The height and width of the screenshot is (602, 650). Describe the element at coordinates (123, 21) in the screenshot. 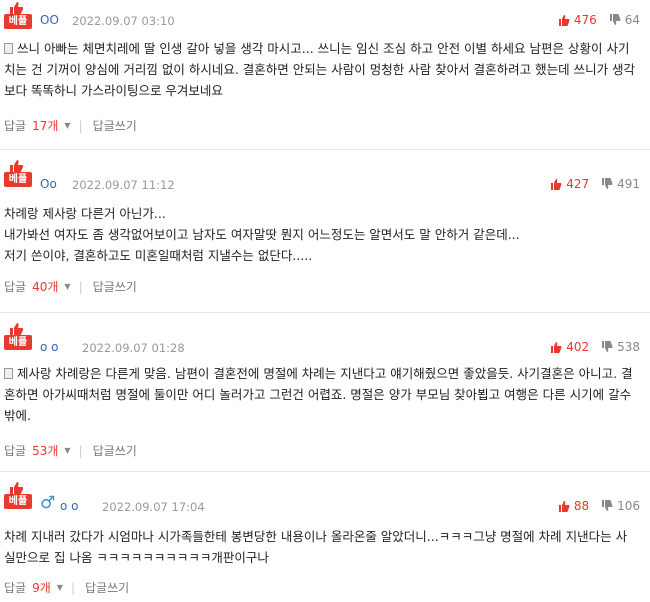

I see `comment-date: 2022.09.07 03:10` at that location.